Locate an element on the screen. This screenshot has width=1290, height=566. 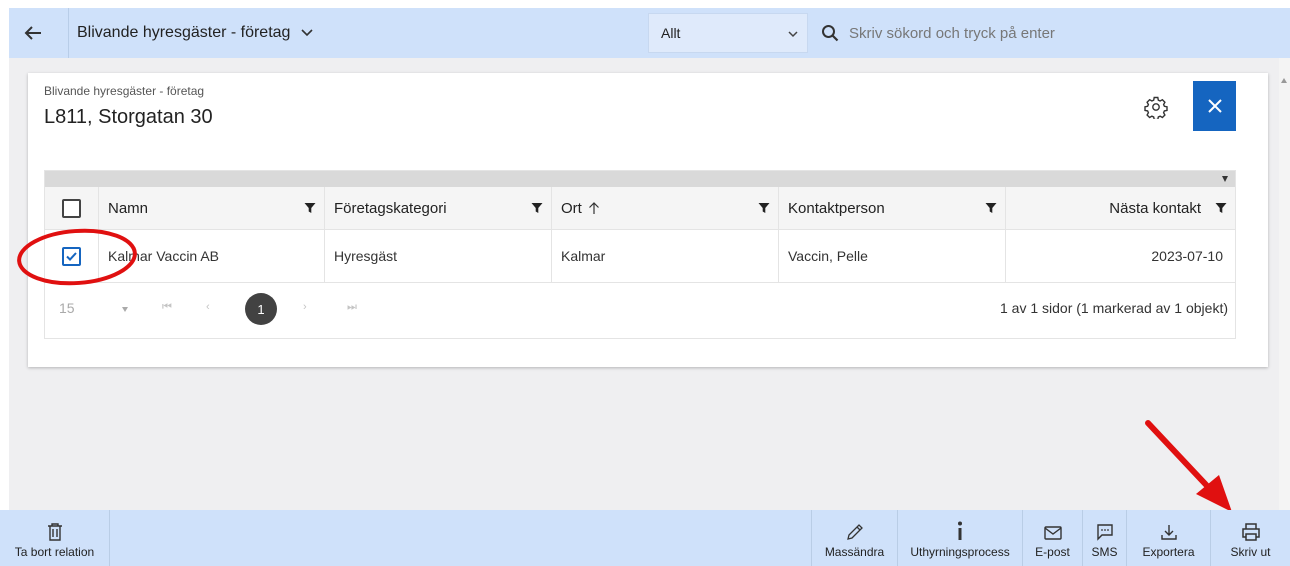
sms-button: SMS is located at coordinates (1104, 538).